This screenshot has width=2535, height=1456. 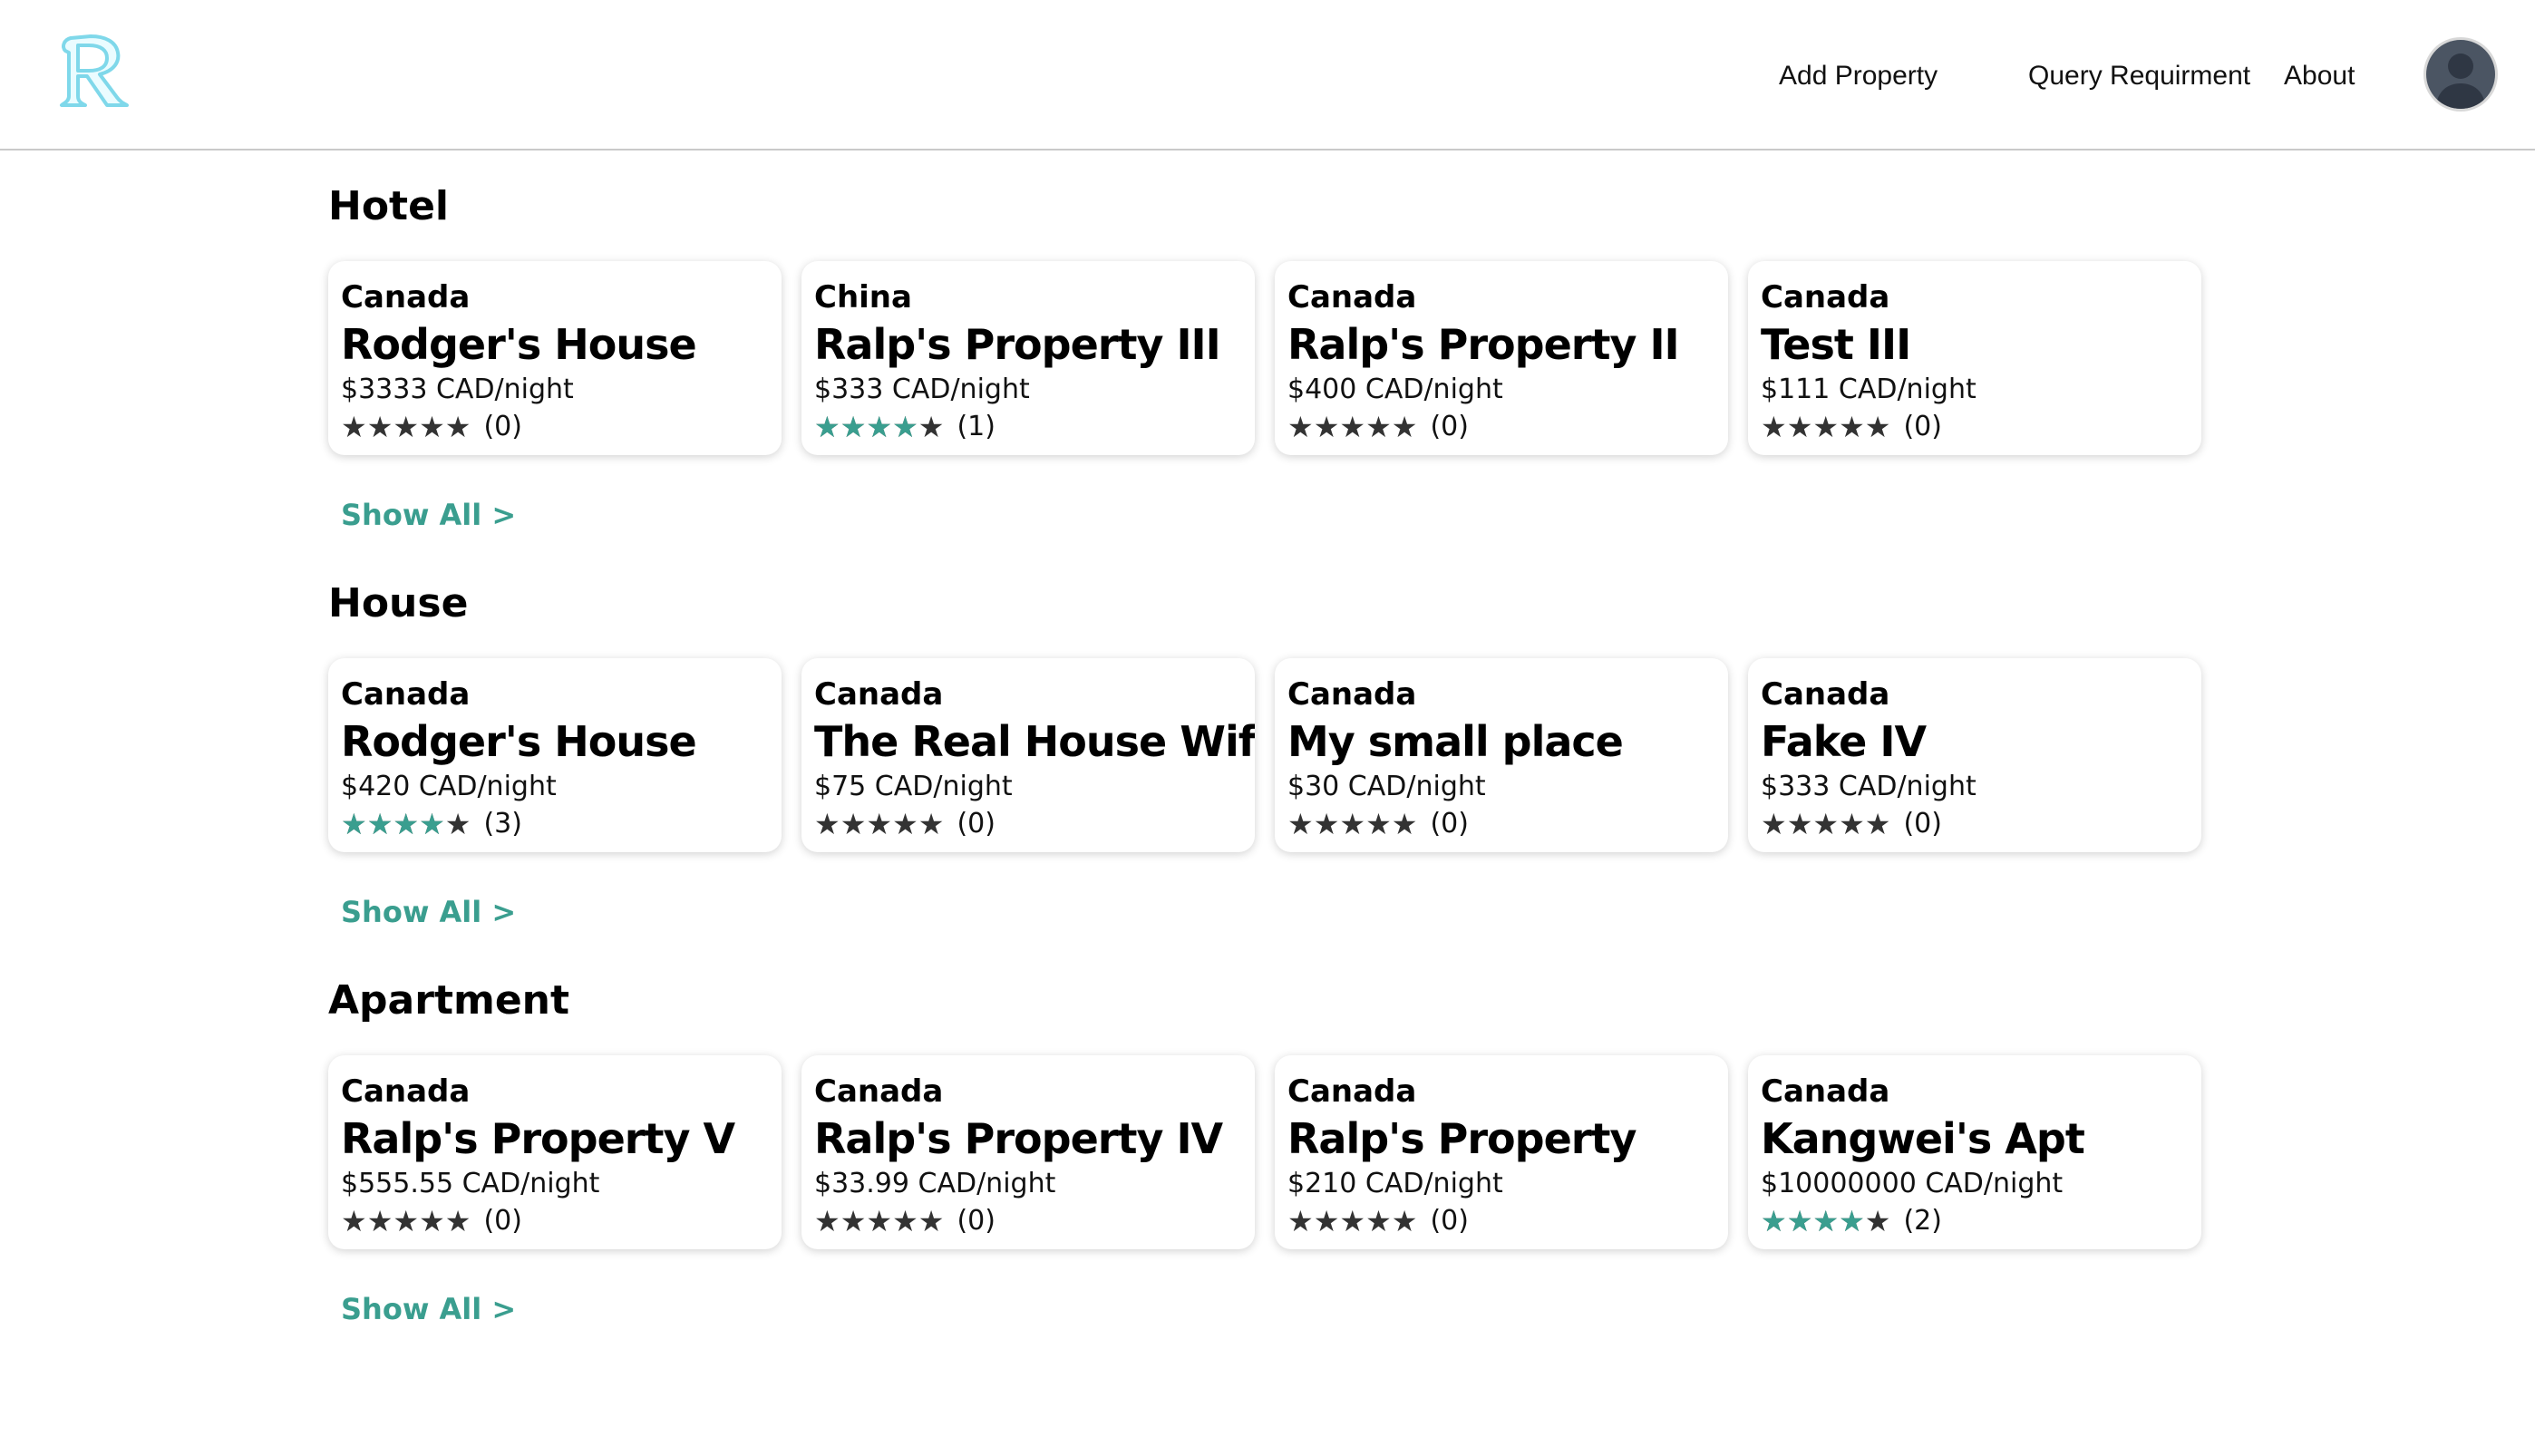 I want to click on property-name: Ralp's Property, so click(x=1462, y=1138).